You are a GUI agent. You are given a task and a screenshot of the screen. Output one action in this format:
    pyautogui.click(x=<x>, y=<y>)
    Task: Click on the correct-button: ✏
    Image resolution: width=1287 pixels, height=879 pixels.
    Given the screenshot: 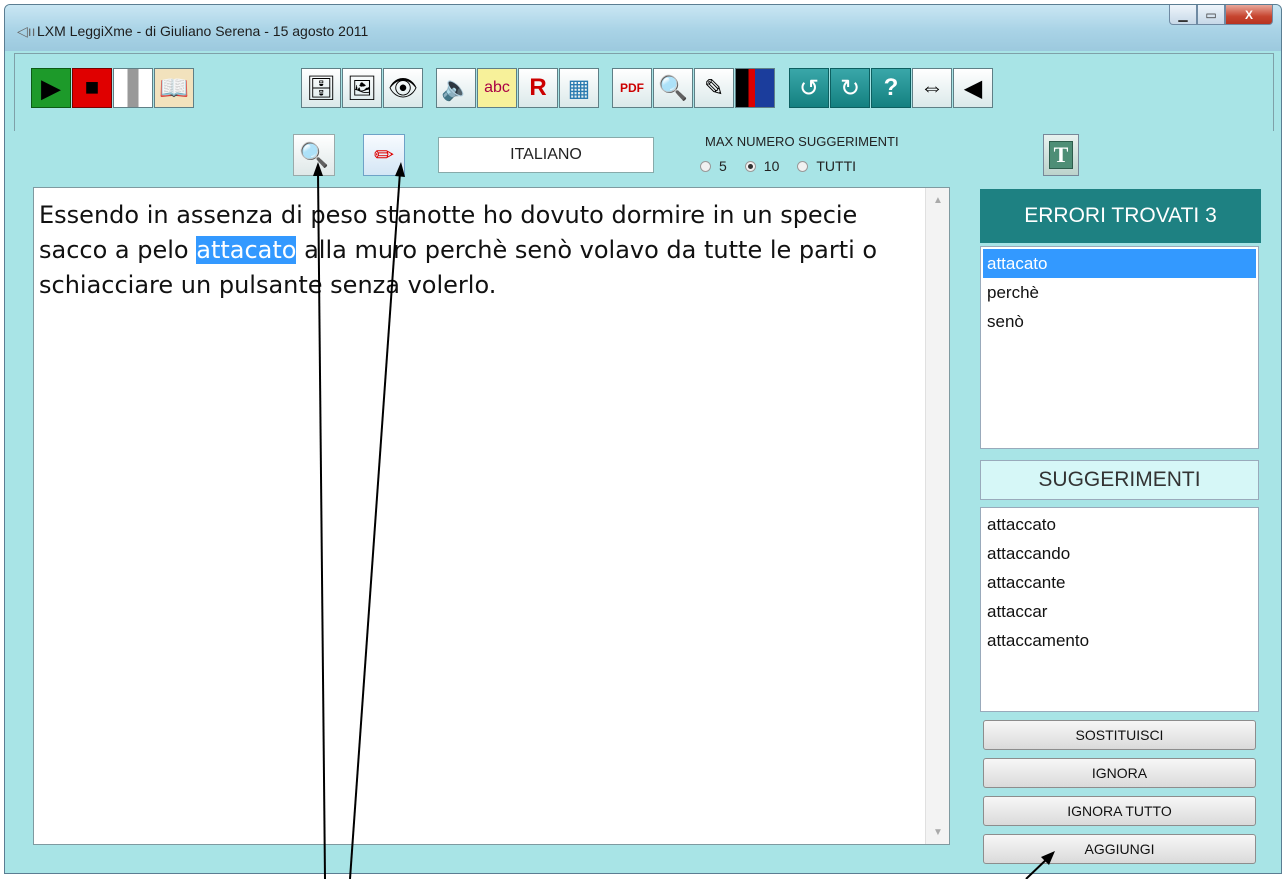 What is the action you would take?
    pyautogui.click(x=384, y=155)
    